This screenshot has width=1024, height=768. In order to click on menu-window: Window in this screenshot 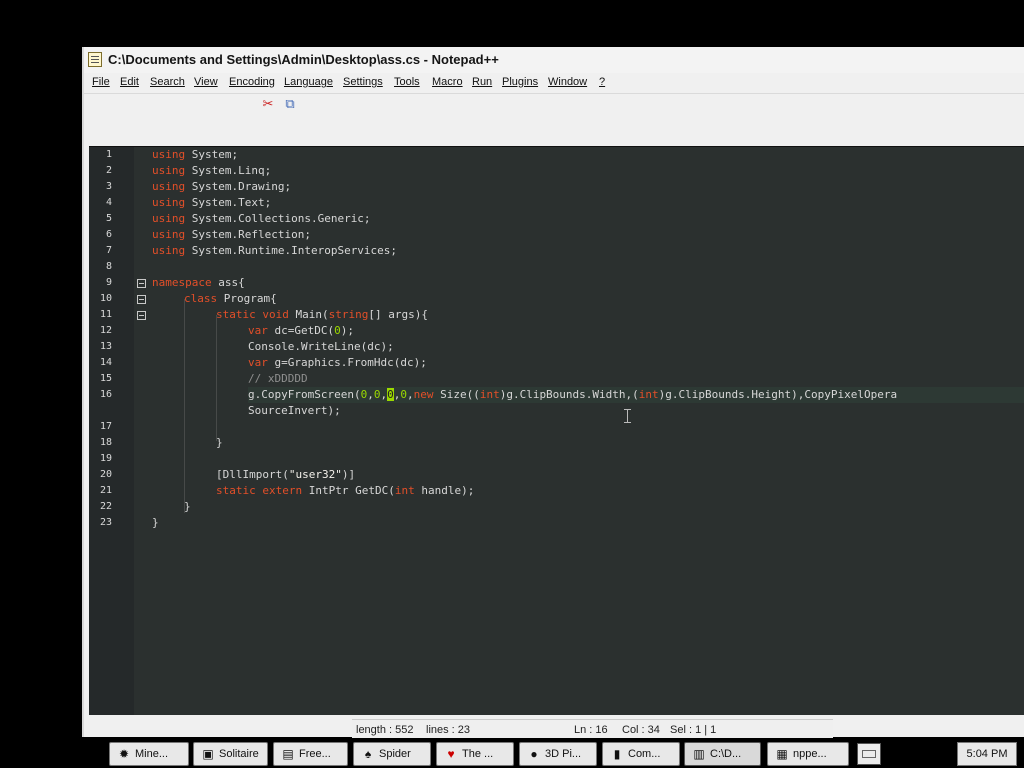, I will do `click(567, 82)`.